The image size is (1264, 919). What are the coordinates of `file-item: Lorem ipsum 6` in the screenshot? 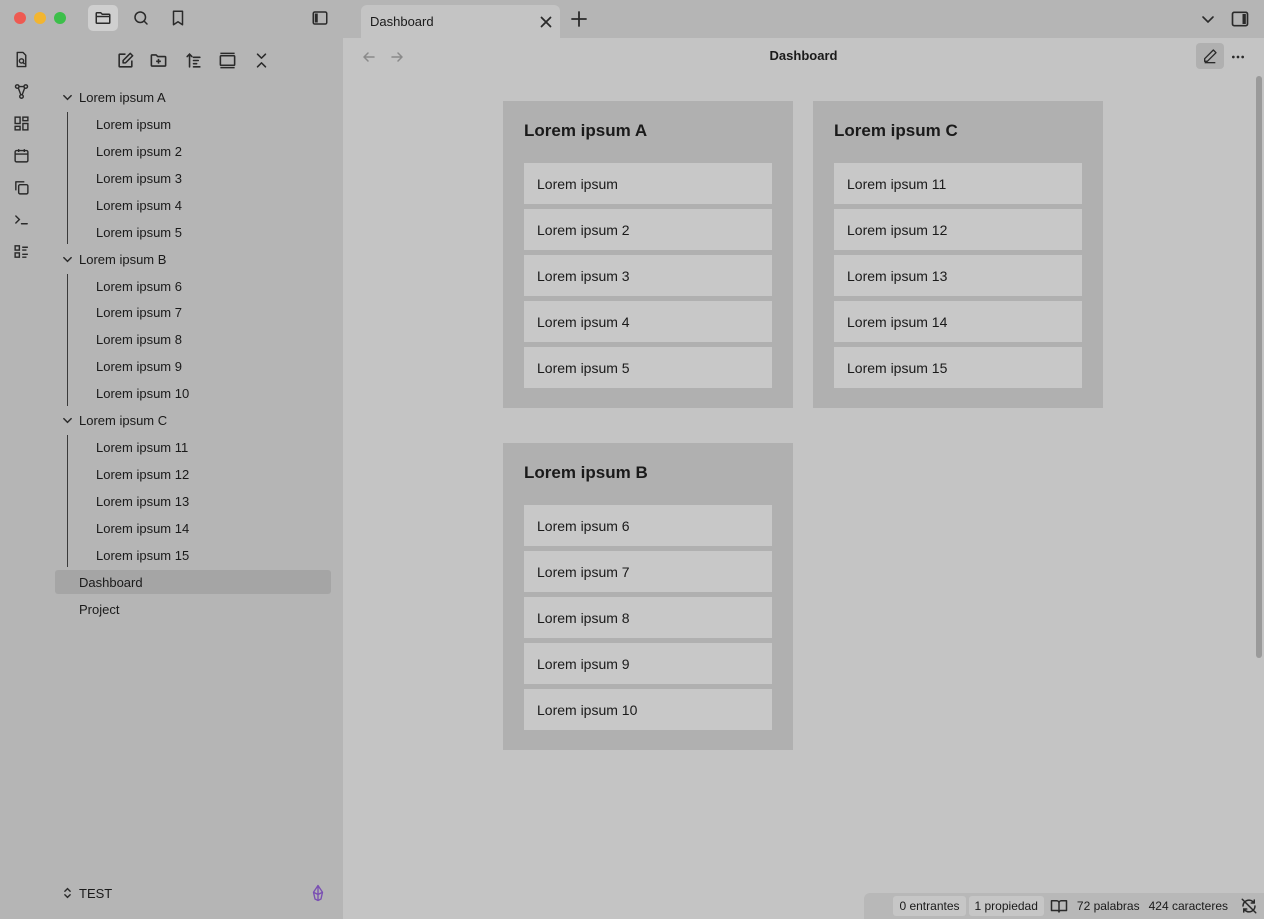 It's located at (139, 286).